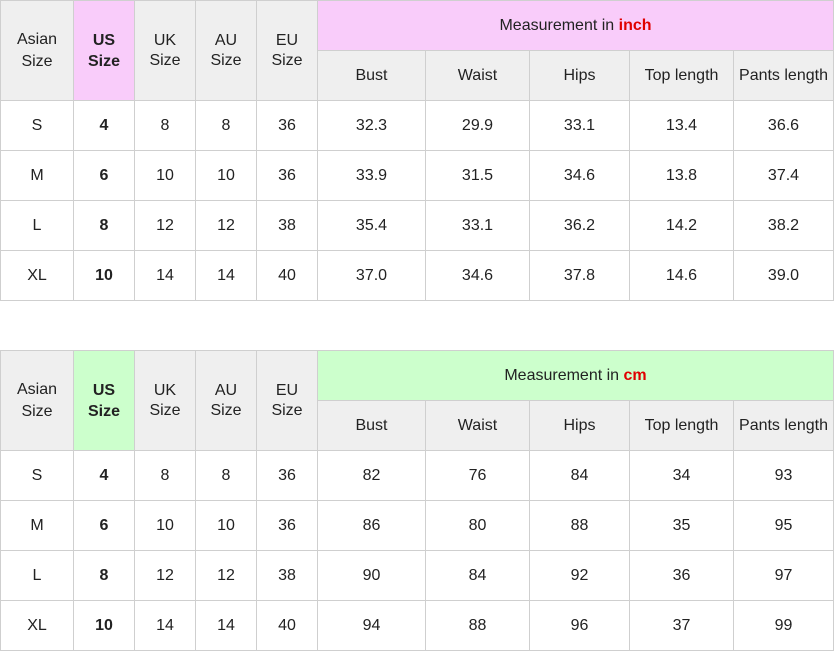 Image resolution: width=834 pixels, height=651 pixels. Describe the element at coordinates (783, 475) in the screenshot. I see `pants-length-cell: 93` at that location.